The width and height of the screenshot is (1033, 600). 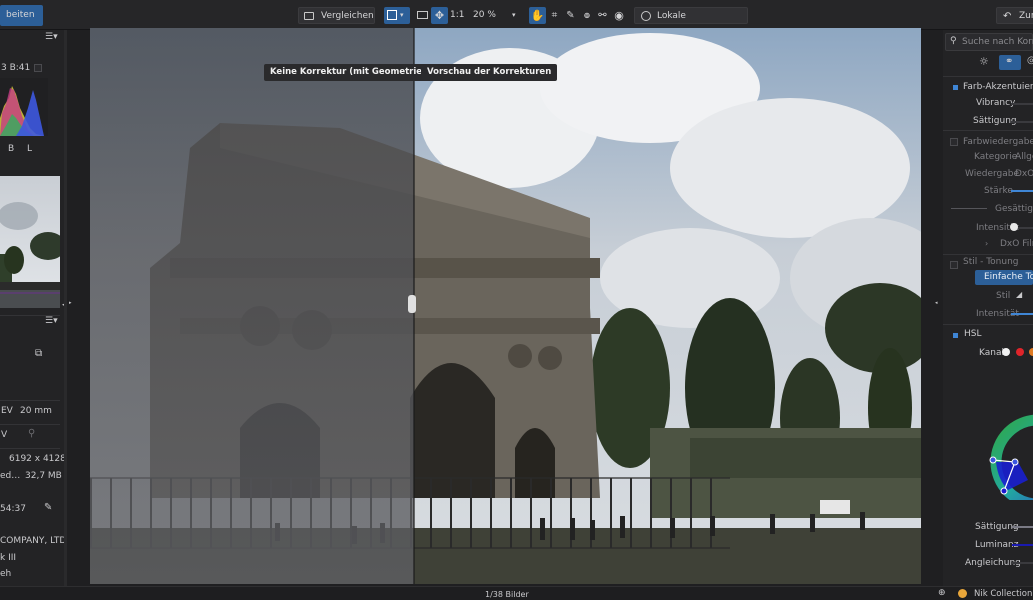 I want to click on hand-tool-icon: ✋, so click(x=537, y=15).